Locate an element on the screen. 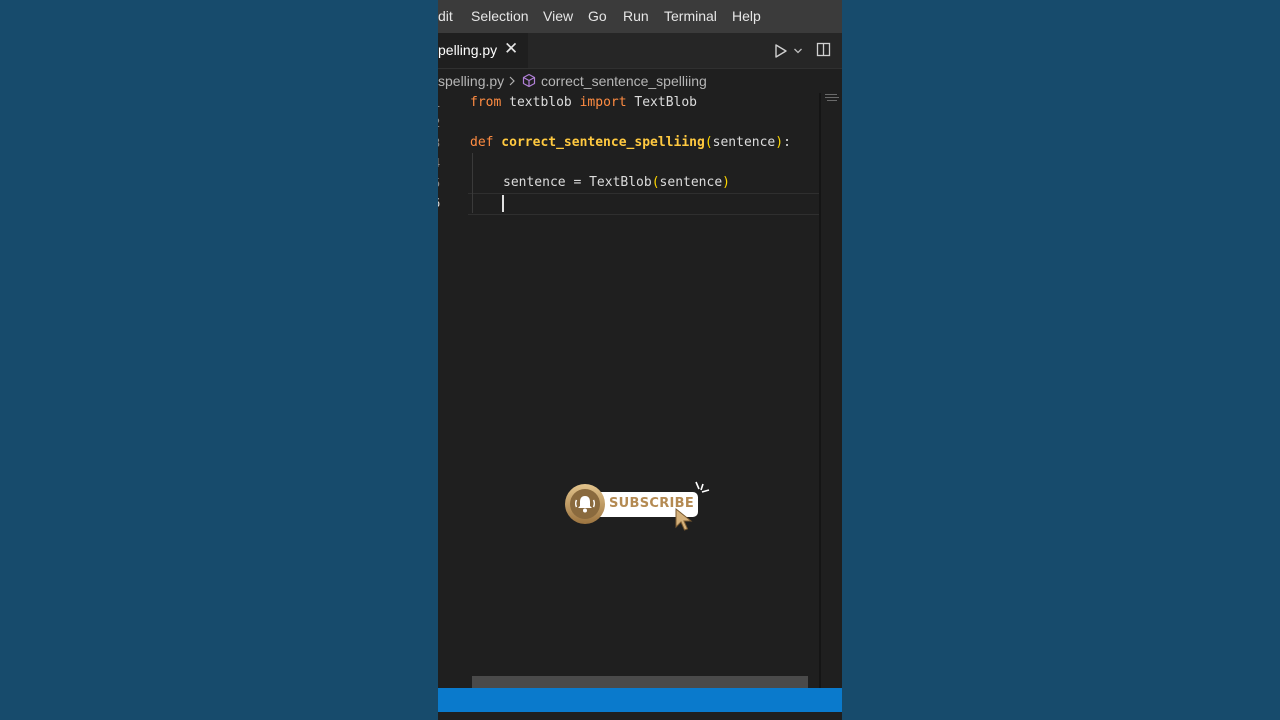  close-icon: ✕ is located at coordinates (511, 49).